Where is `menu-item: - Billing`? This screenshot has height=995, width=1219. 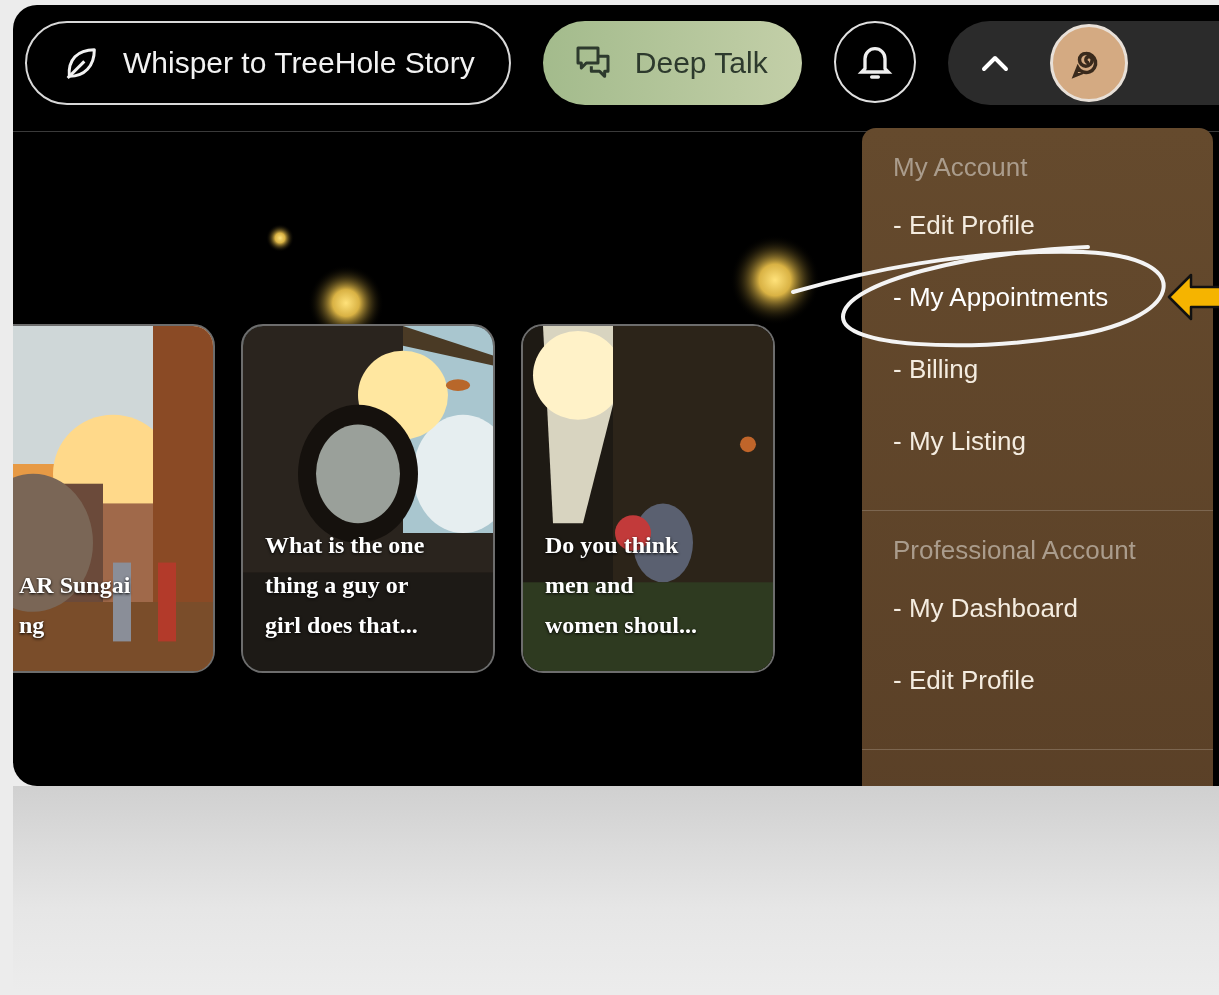 menu-item: - Billing is located at coordinates (936, 369).